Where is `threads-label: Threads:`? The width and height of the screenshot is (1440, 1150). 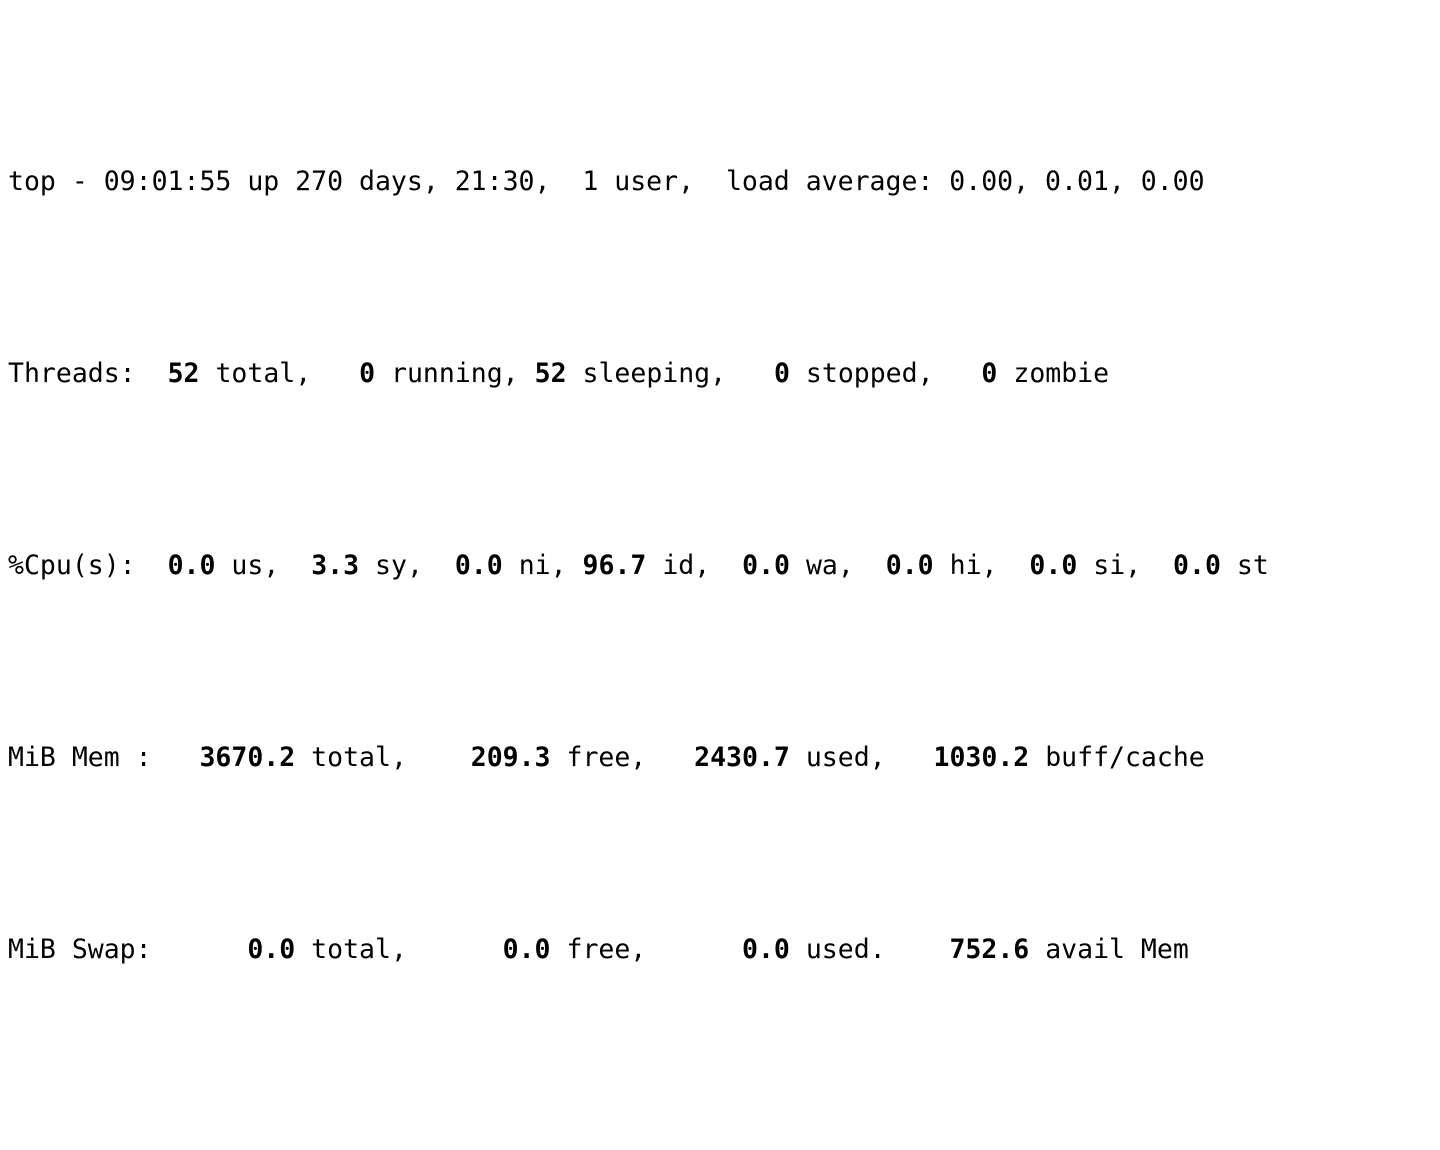 threads-label: Threads: is located at coordinates (72, 373).